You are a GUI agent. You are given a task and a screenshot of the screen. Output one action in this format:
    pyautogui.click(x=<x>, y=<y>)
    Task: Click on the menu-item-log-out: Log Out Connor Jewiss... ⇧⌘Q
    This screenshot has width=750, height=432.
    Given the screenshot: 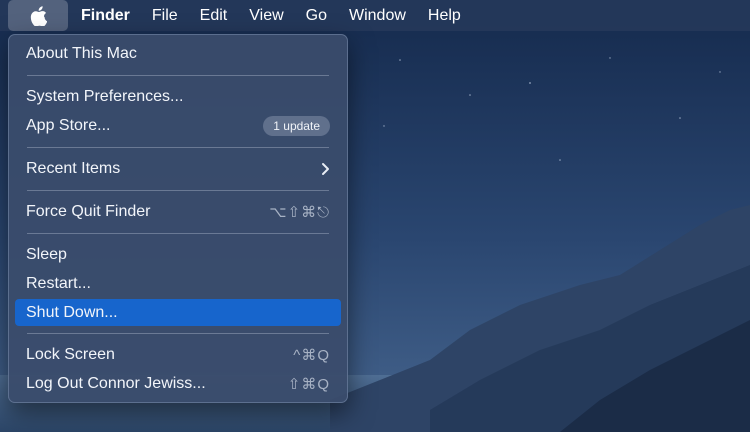 What is the action you would take?
    pyautogui.click(x=178, y=384)
    